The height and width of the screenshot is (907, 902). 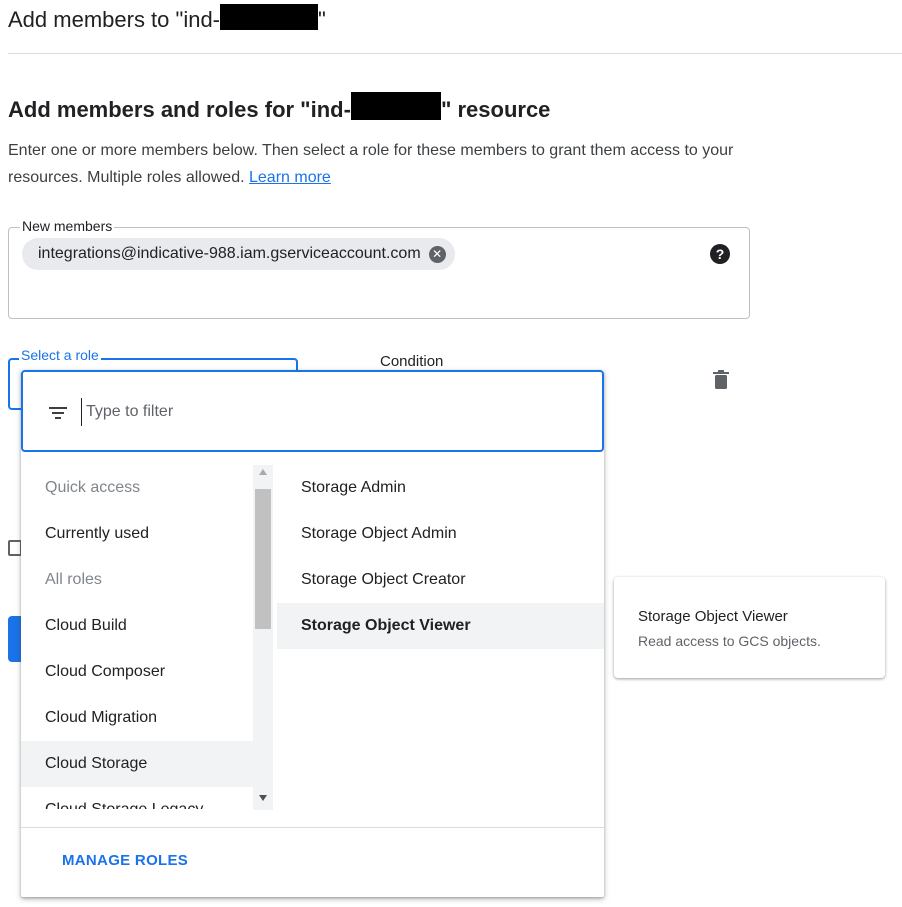 I want to click on manage-roles-button: MANAGE ROLES, so click(x=125, y=860).